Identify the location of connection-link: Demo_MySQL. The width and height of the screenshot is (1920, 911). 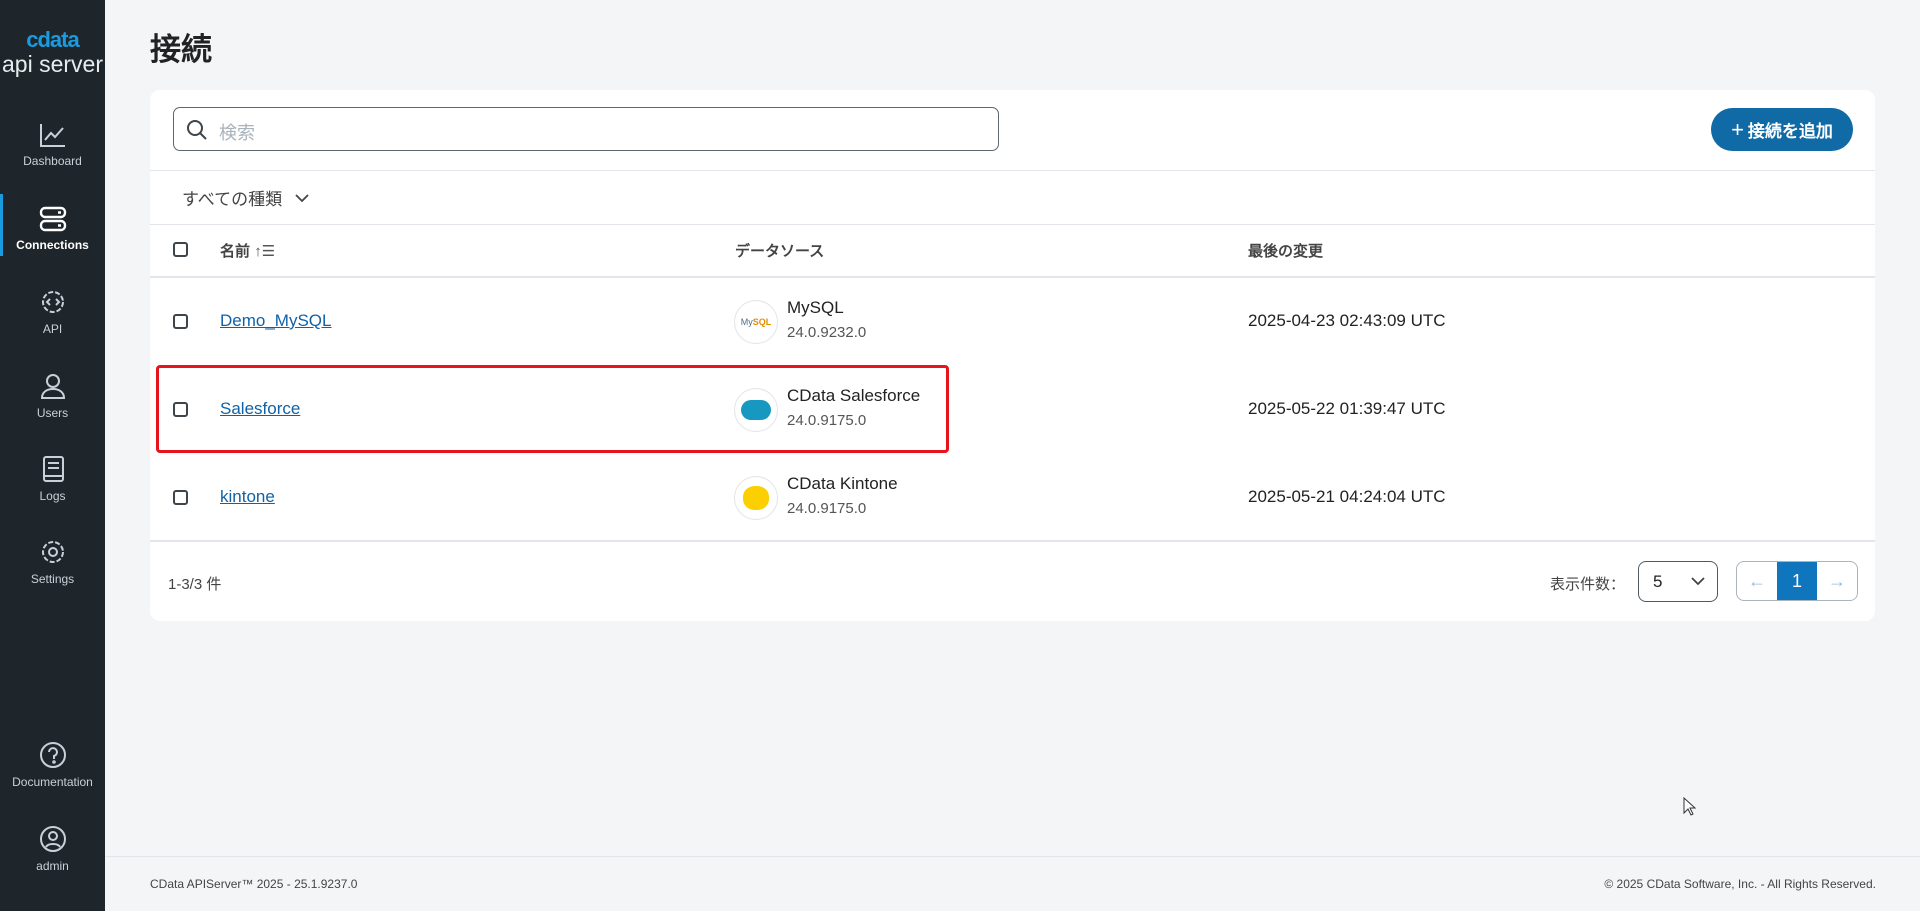
(275, 321).